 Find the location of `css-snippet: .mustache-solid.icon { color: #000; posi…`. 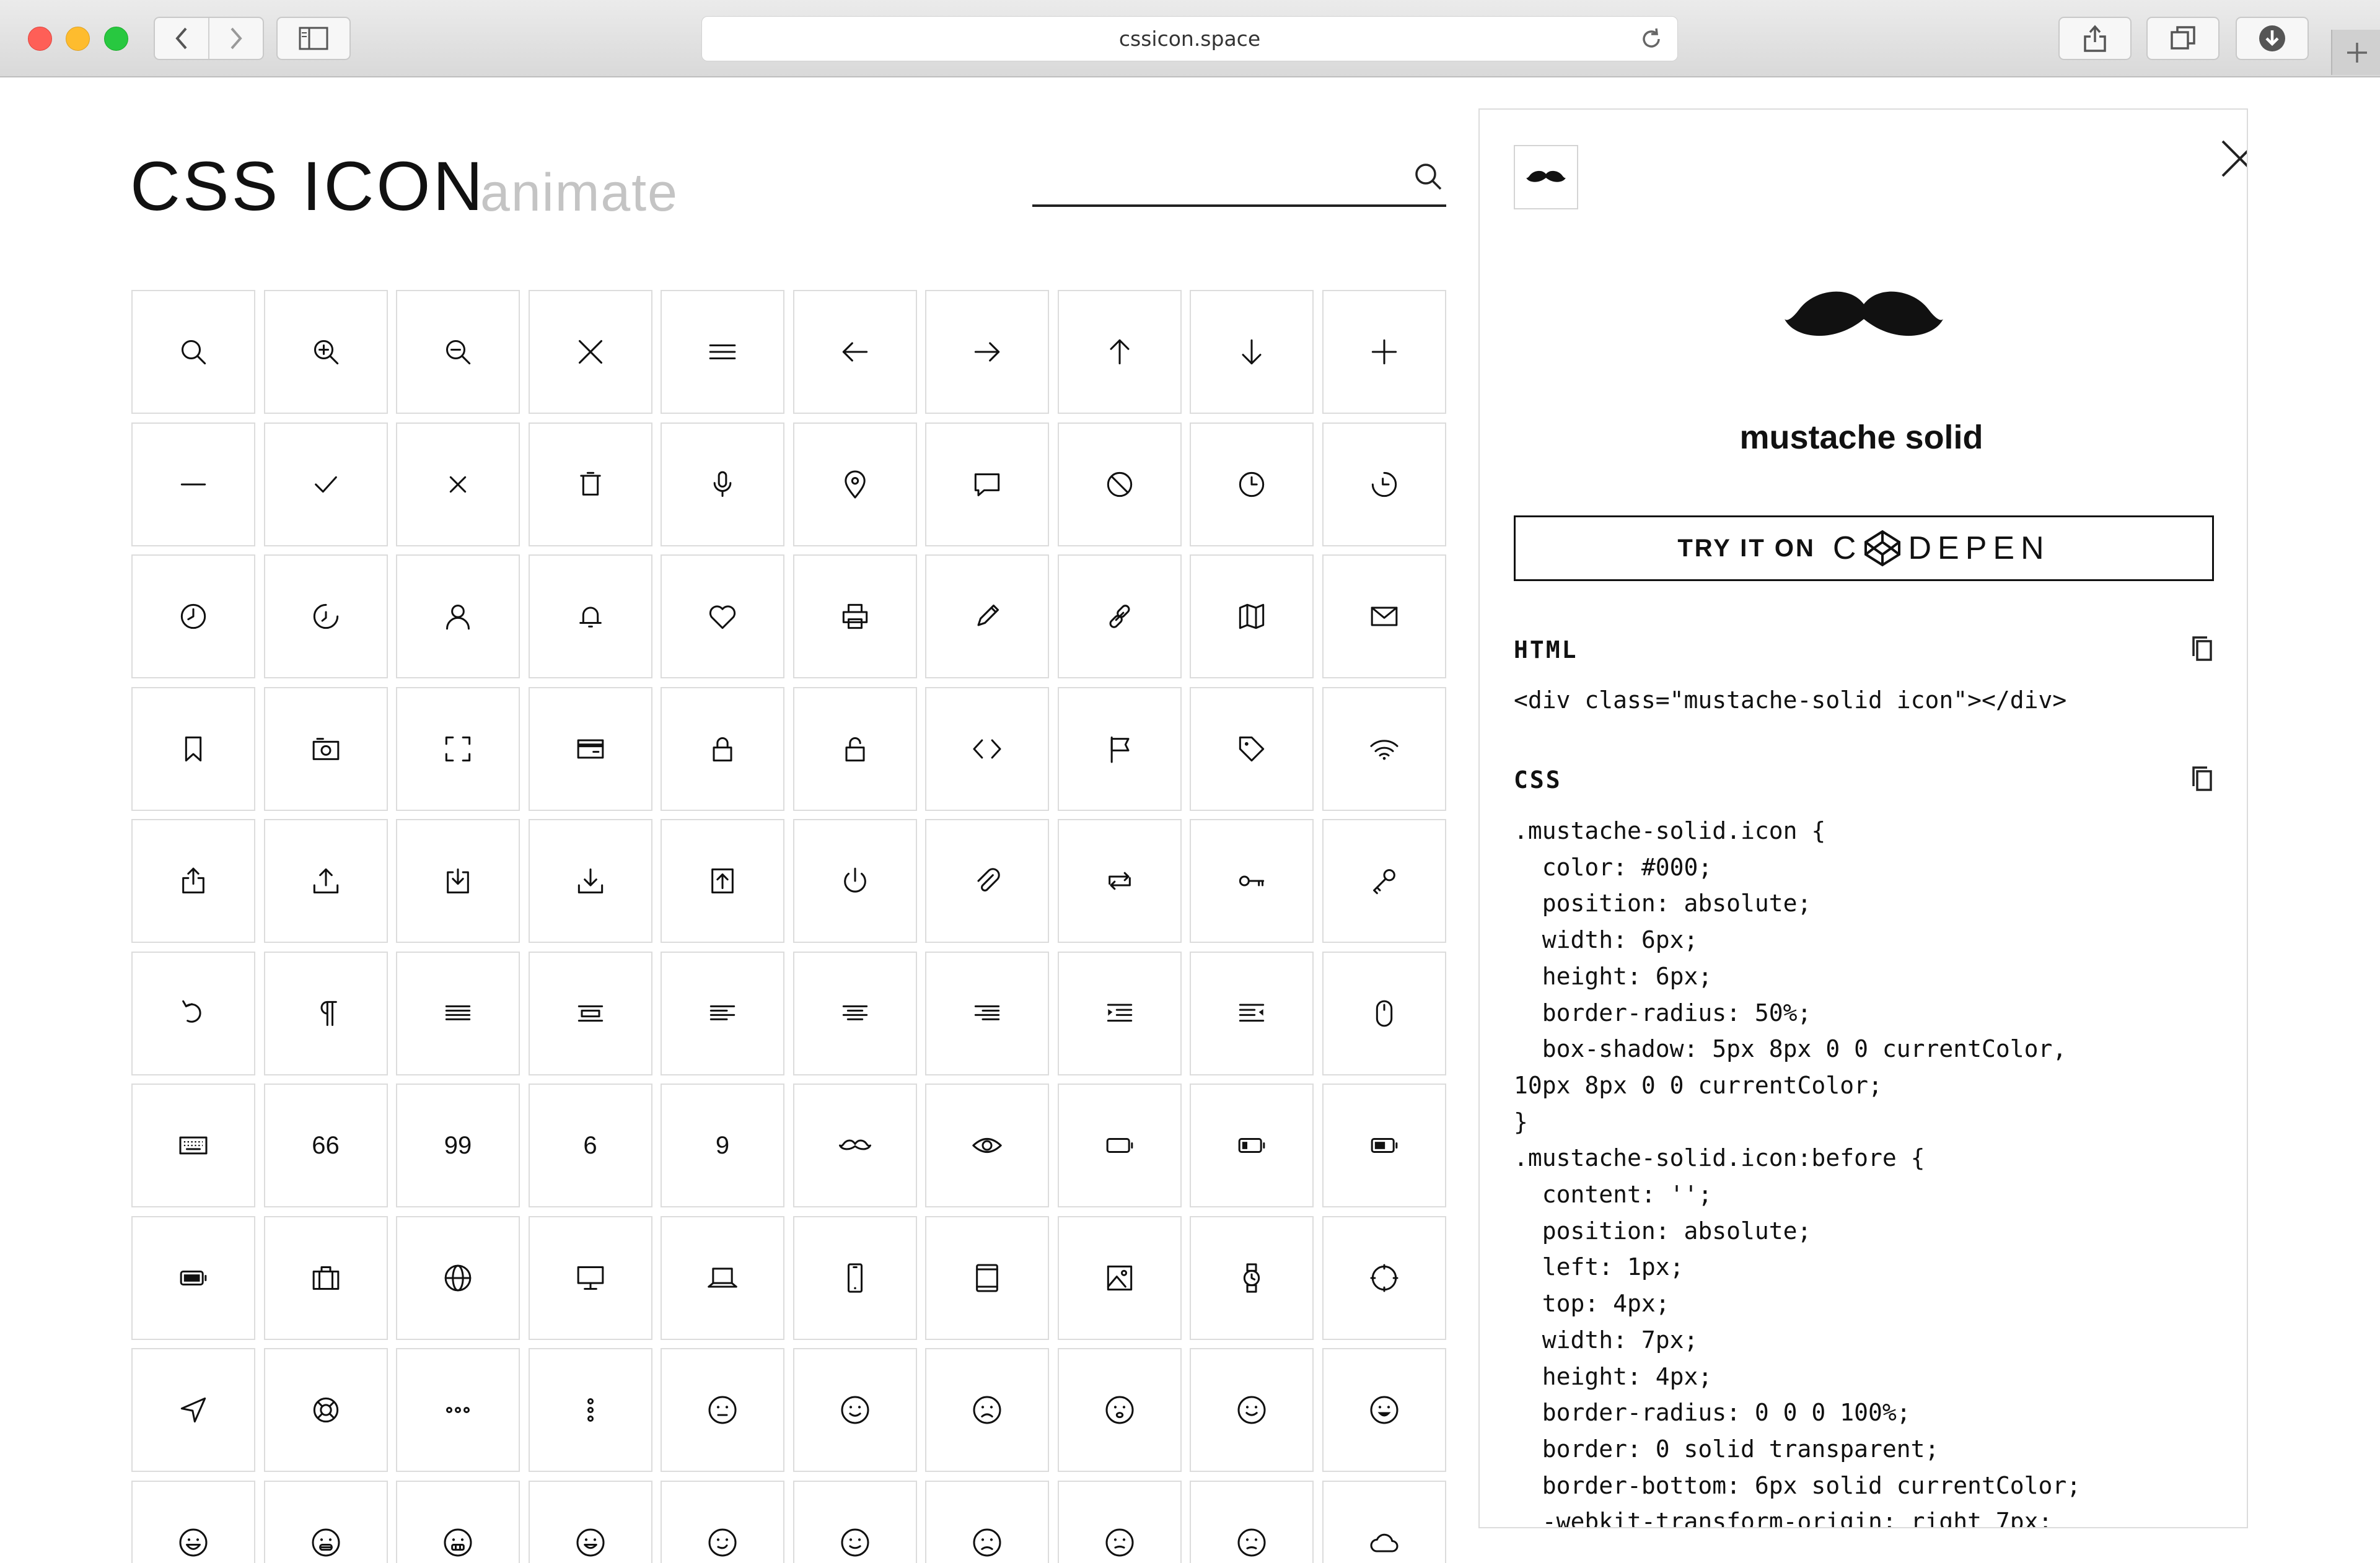

css-snippet: .mustache-solid.icon { color: #000; posi… is located at coordinates (1797, 1170).